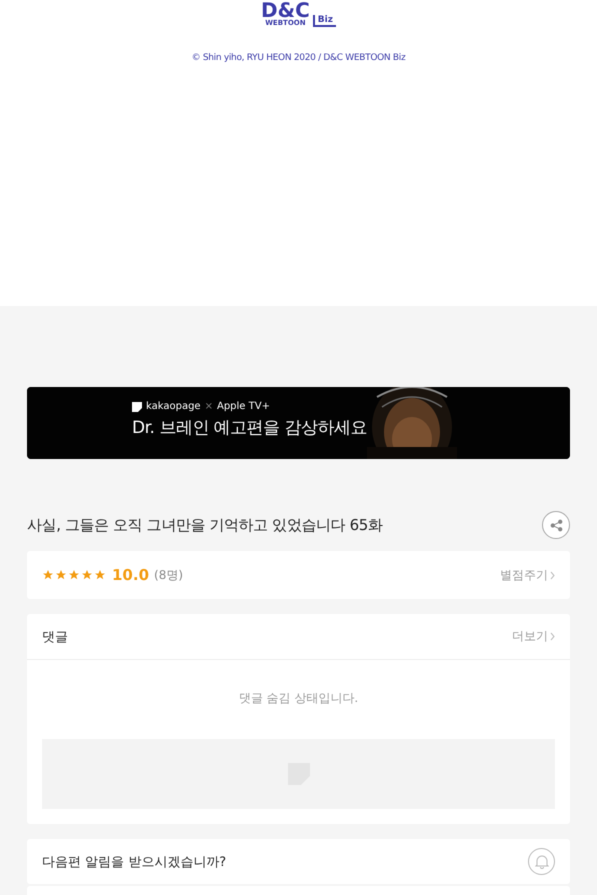  Describe the element at coordinates (527, 575) in the screenshot. I see `rate-link: 별점주기` at that location.